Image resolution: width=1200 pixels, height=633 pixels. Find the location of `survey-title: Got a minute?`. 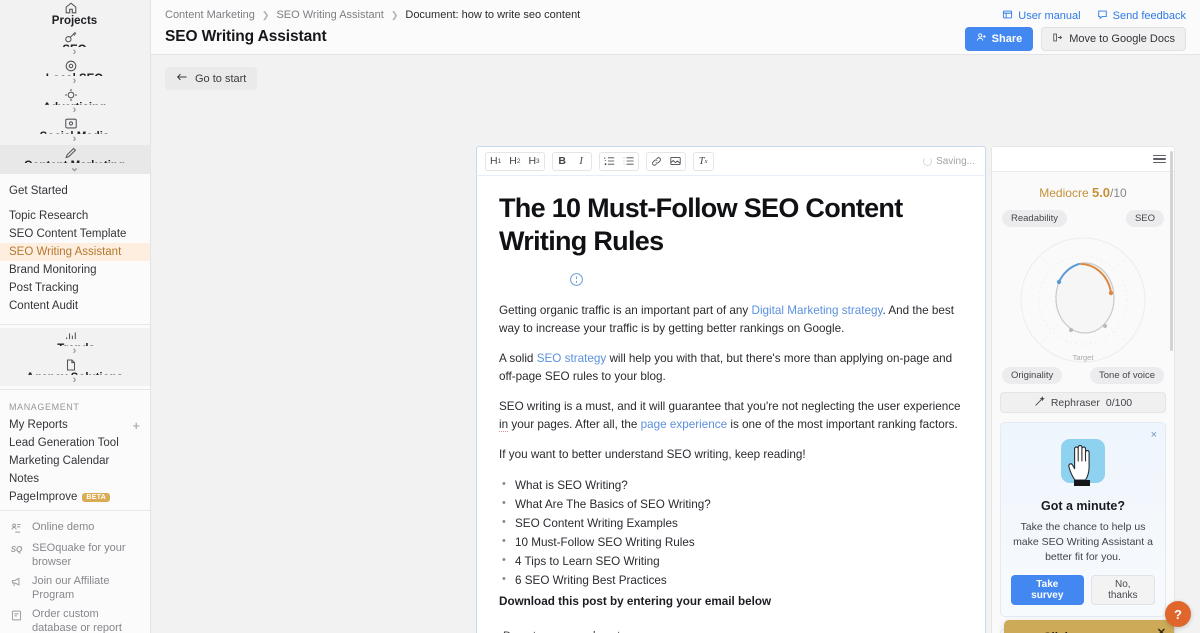

survey-title: Got a minute? is located at coordinates (1083, 506).